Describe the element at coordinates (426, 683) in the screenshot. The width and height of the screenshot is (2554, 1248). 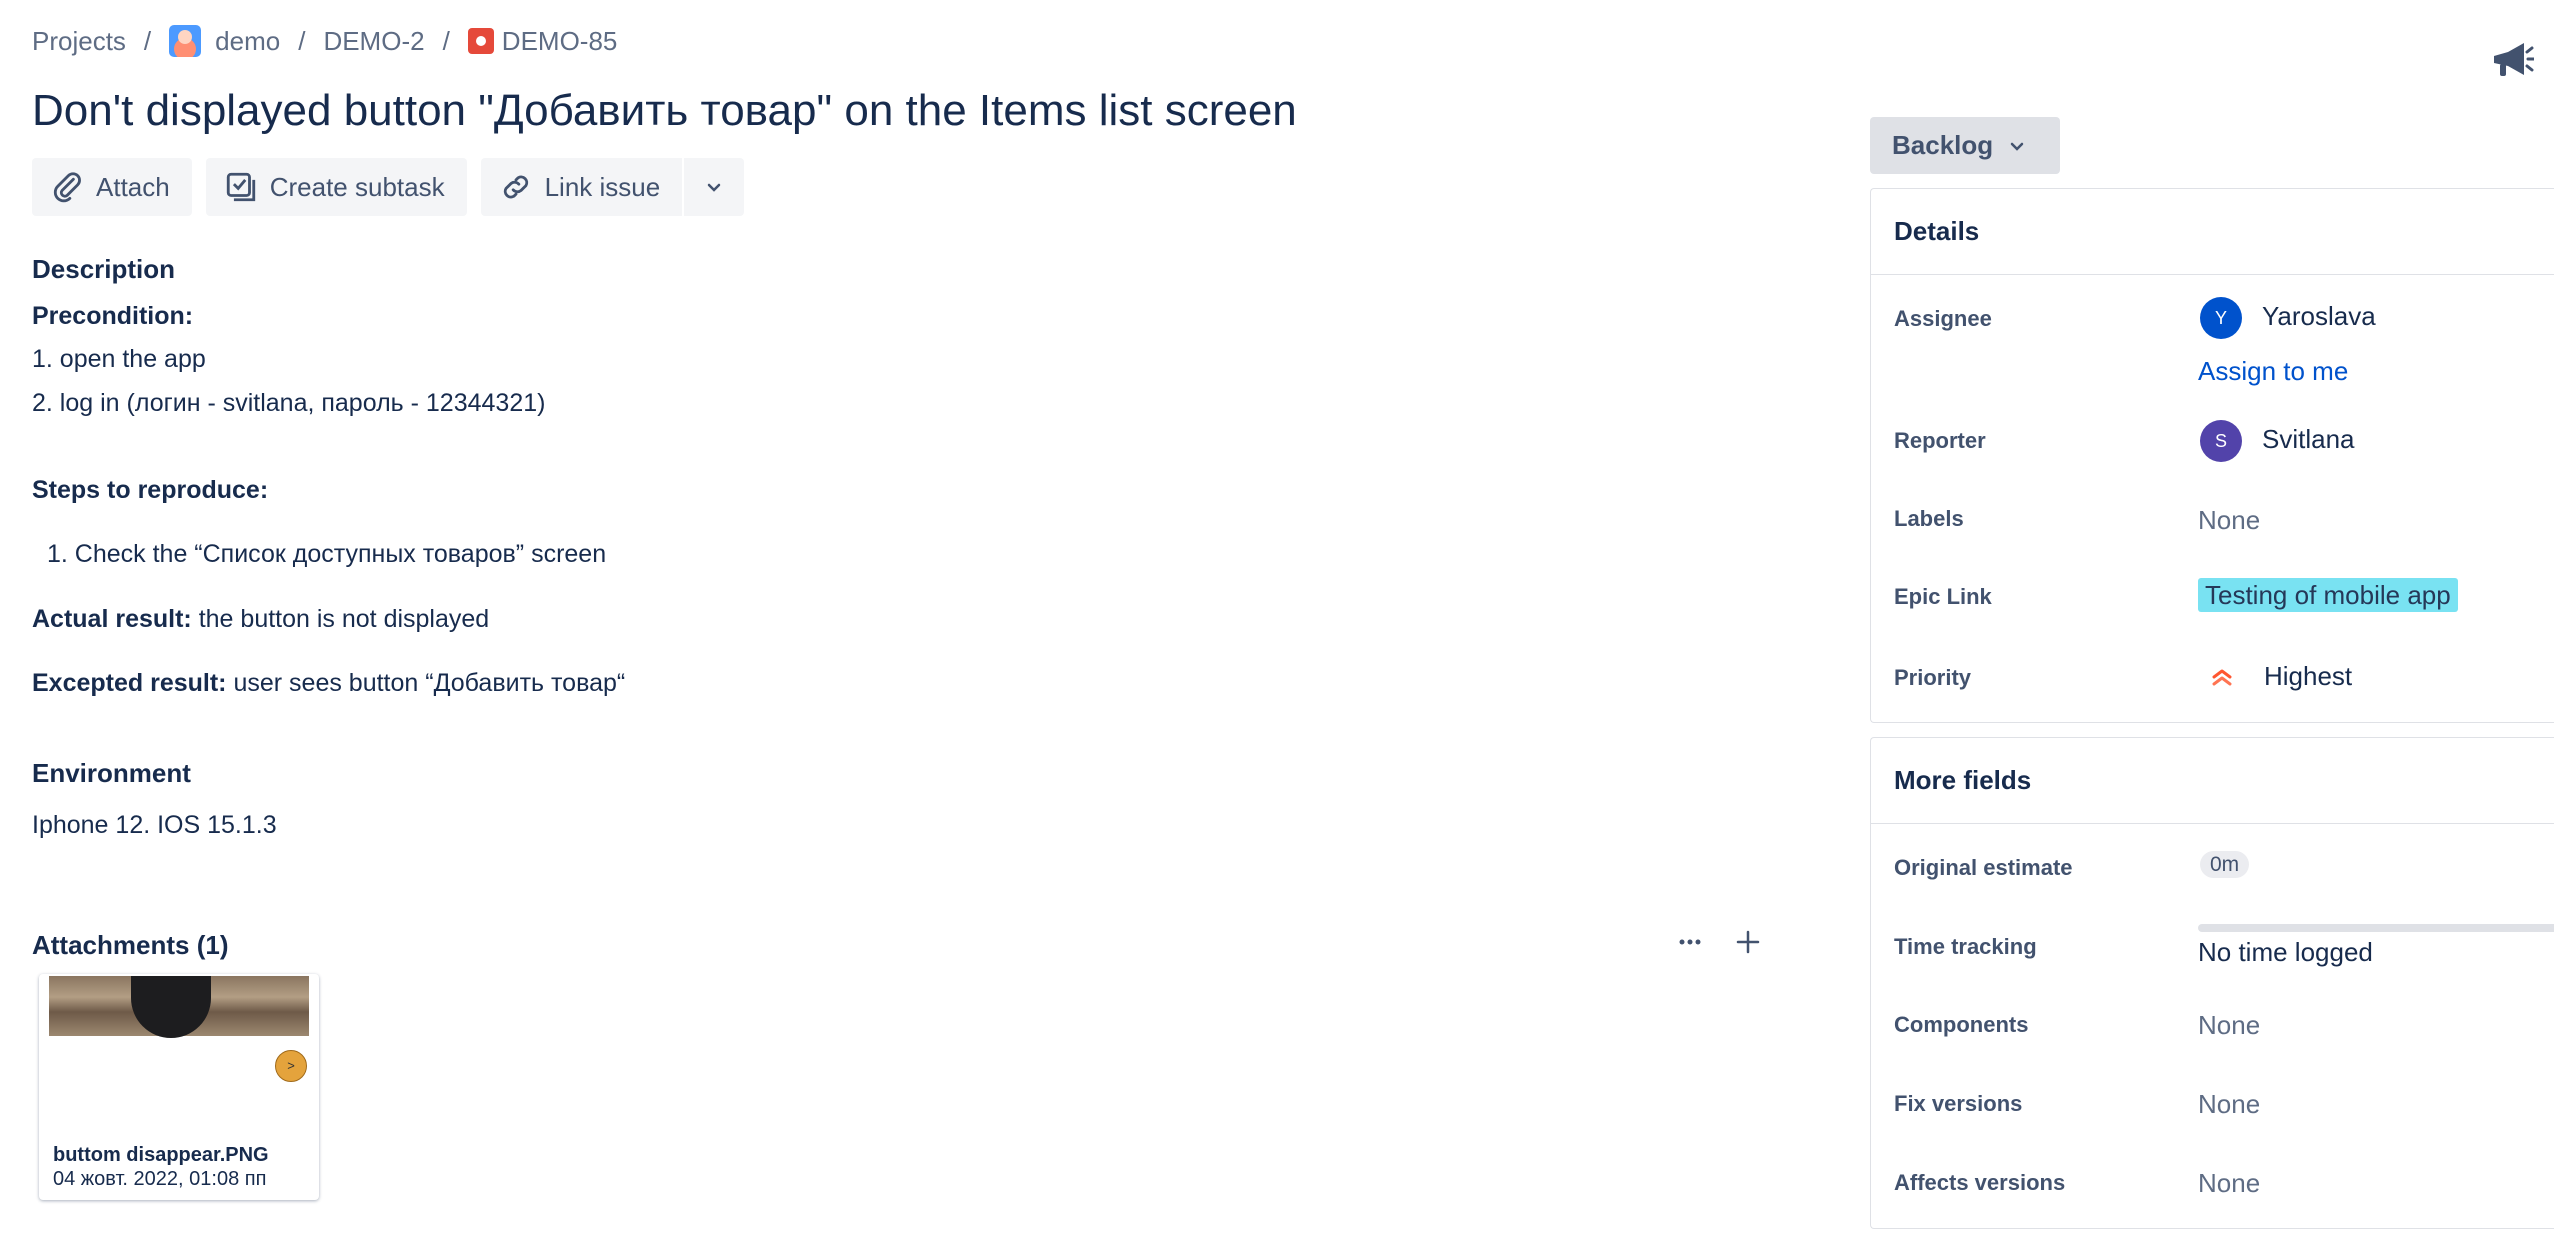
I see `expected-result-text: user sees button “Добавить товар“` at that location.